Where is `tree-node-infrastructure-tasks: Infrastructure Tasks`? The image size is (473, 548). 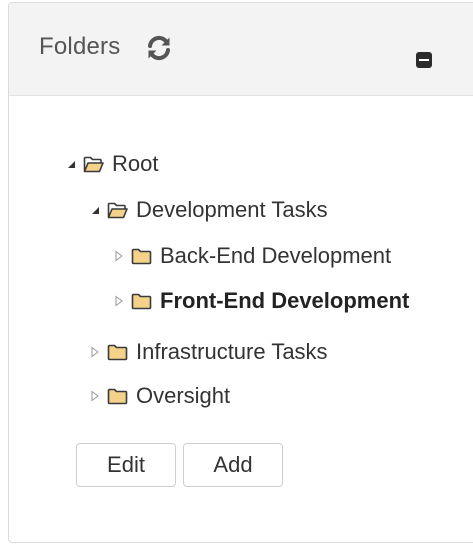 tree-node-infrastructure-tasks: Infrastructure Tasks is located at coordinates (208, 352).